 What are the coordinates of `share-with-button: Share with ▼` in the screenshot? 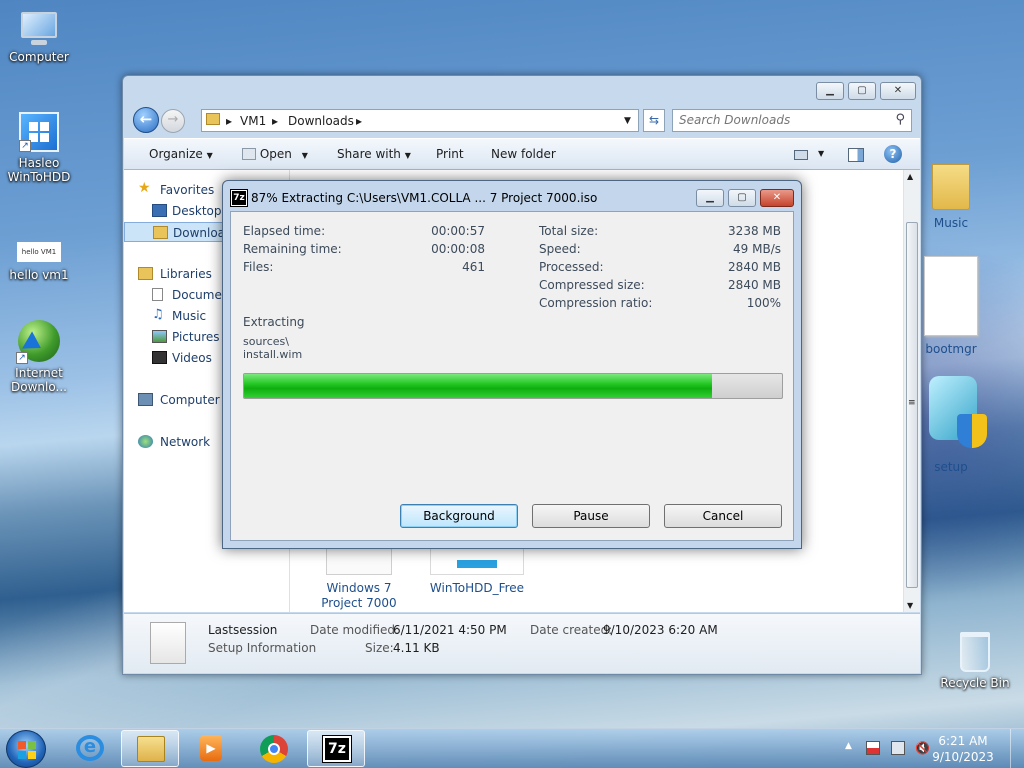 It's located at (374, 154).